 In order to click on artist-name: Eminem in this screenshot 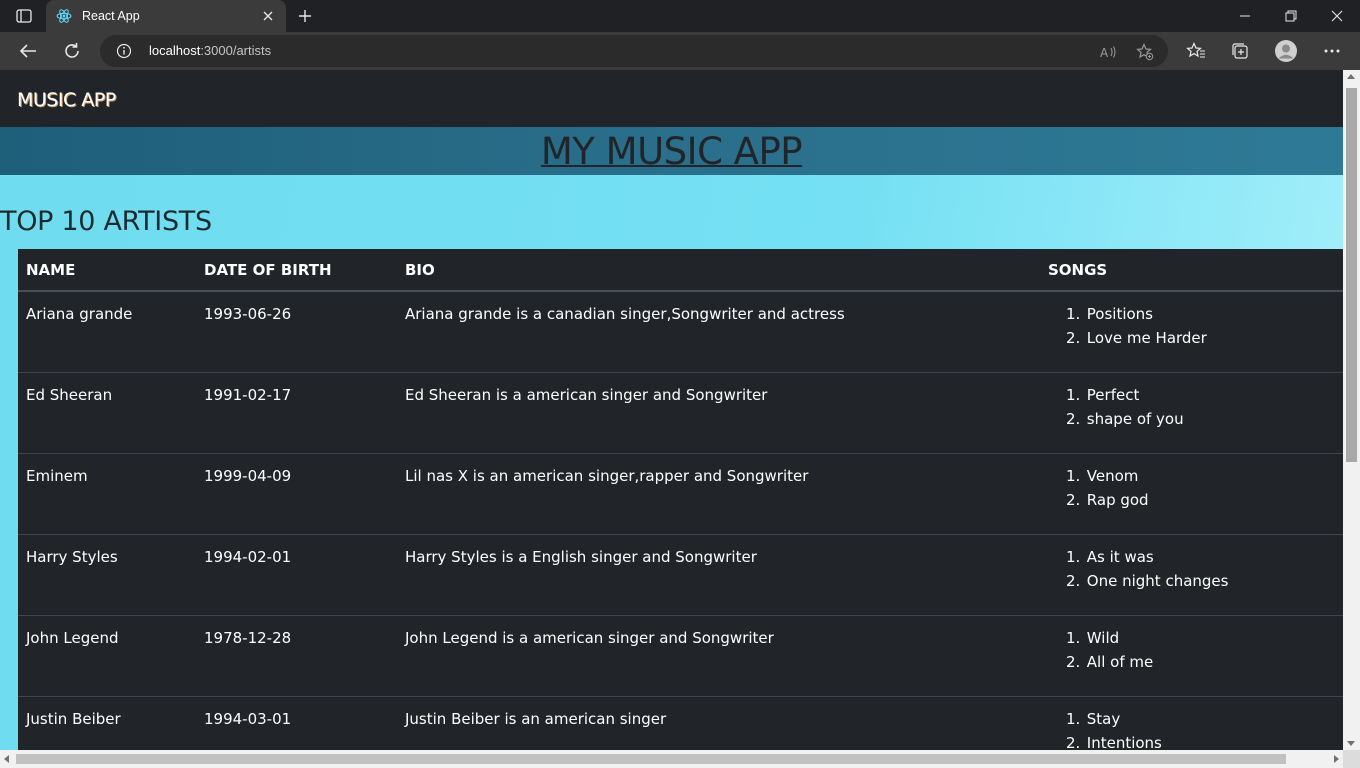, I will do `click(107, 494)`.